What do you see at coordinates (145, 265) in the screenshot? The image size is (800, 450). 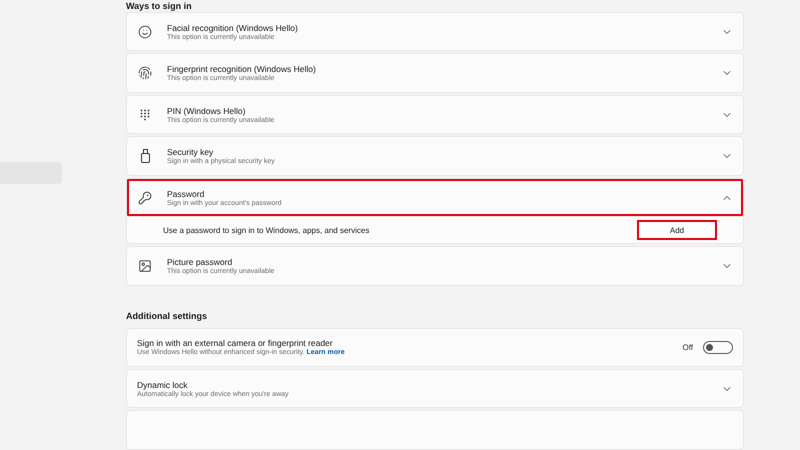 I see `picture-icon` at bounding box center [145, 265].